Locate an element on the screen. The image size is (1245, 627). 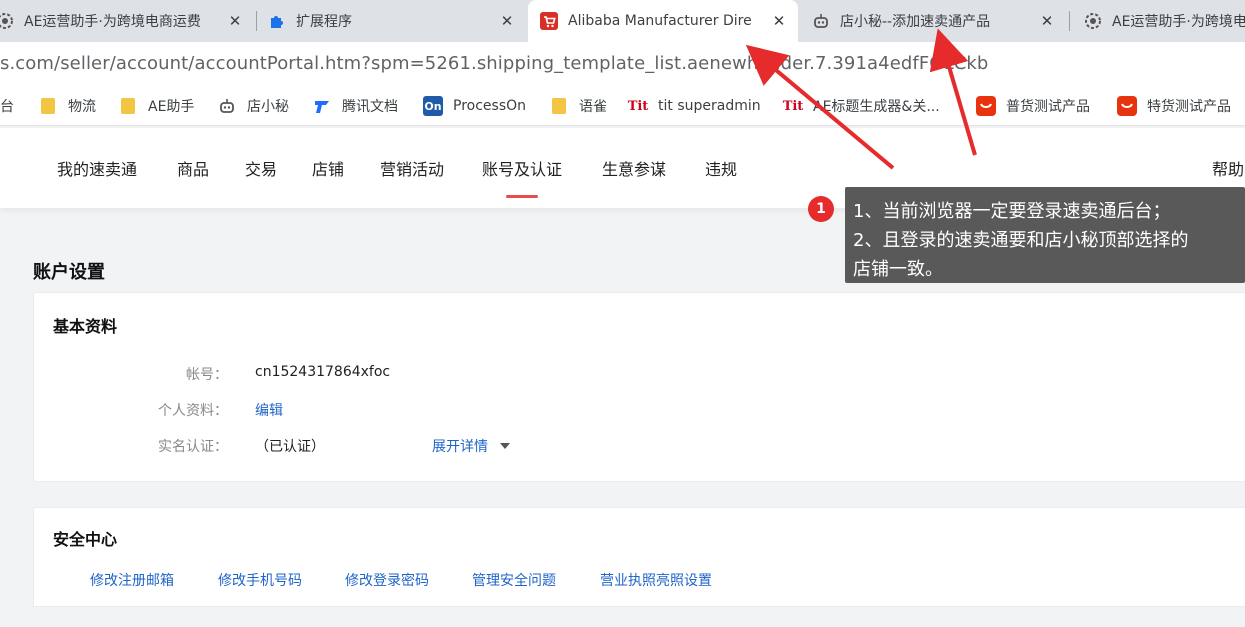
tab-ae-assistant-2: AE运营助手·为跨境电 is located at coordinates (1164, 21).